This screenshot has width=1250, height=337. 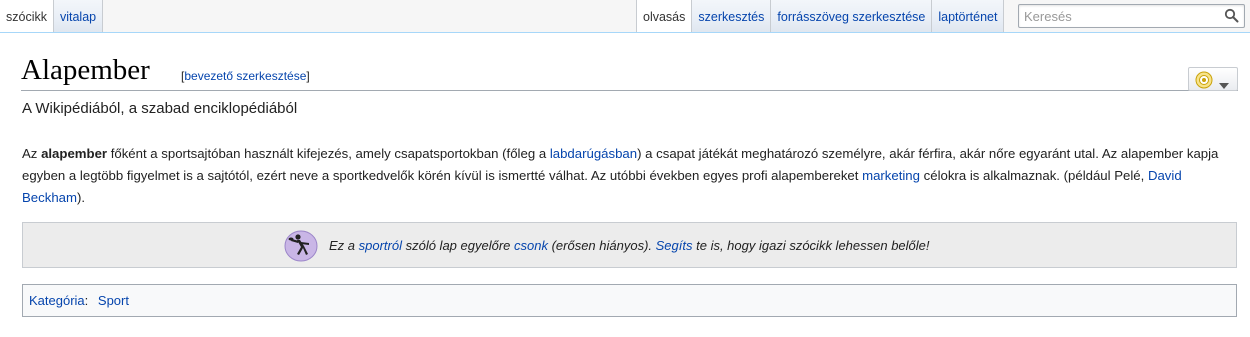 I want to click on category-links: Kategória: Sport, so click(x=629, y=300).